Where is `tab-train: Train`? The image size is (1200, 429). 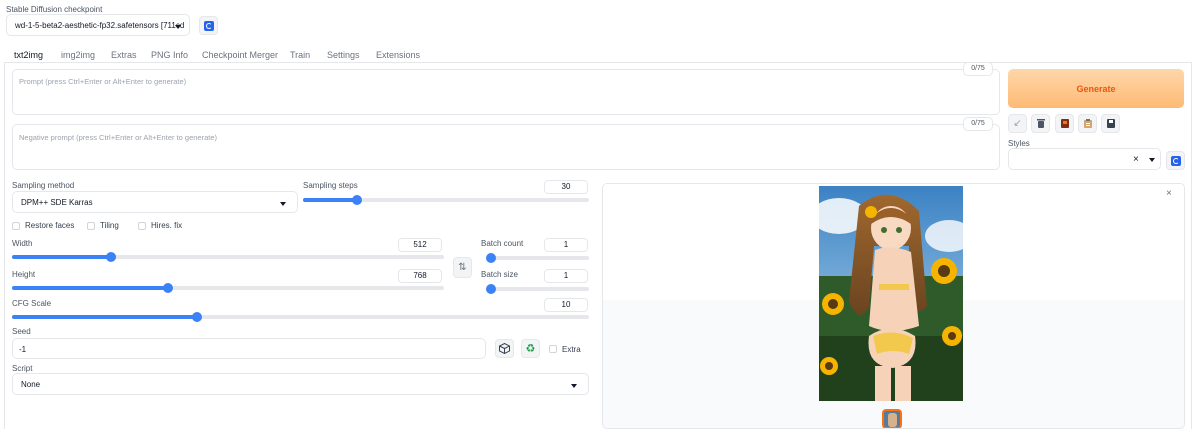 tab-train: Train is located at coordinates (300, 55).